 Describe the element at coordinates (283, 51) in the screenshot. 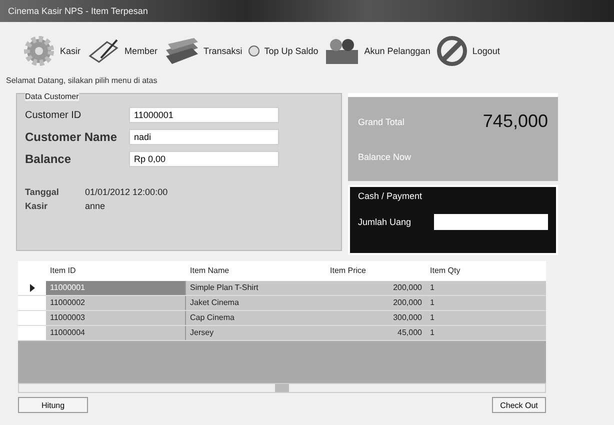

I see `toolbar-button: Top Up Saldo` at that location.